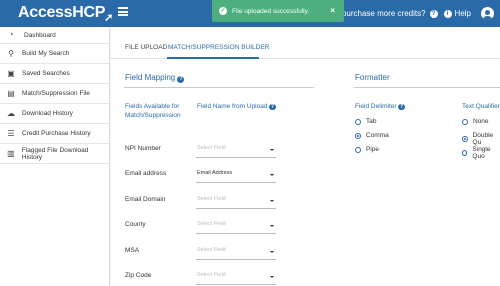 This screenshot has height=286, width=500. What do you see at coordinates (11, 73) in the screenshot?
I see `save-icon: ▣` at bounding box center [11, 73].